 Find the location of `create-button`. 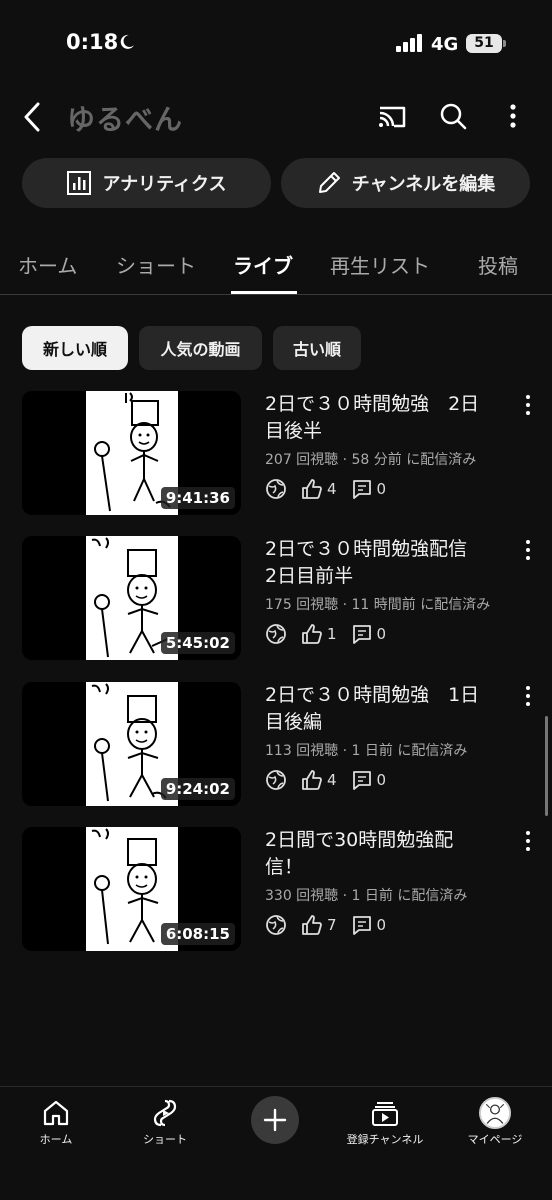

create-button is located at coordinates (275, 1120).